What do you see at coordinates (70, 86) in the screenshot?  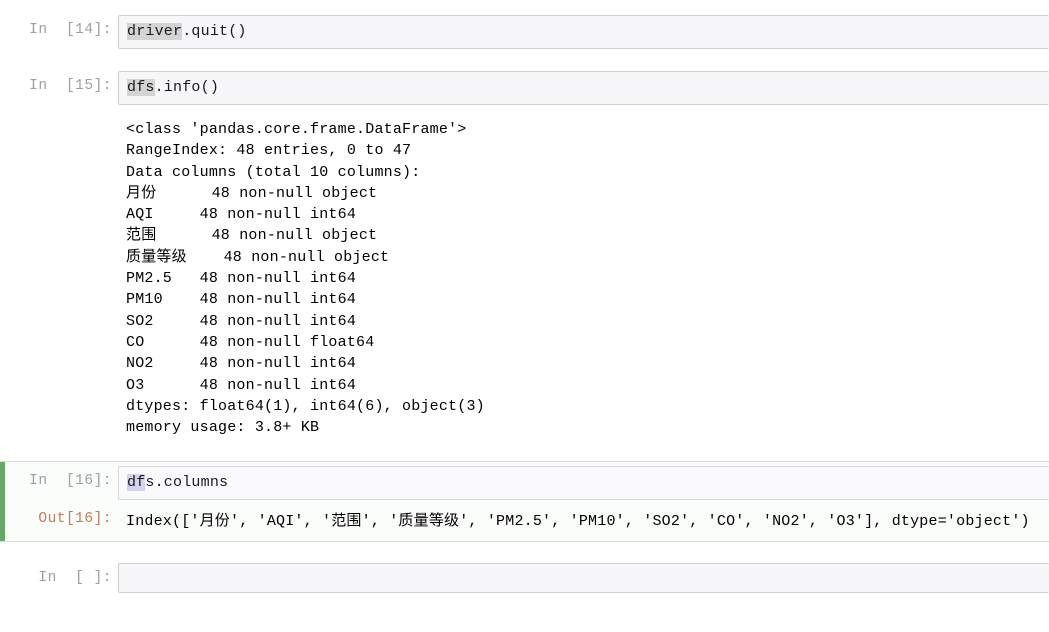 I see `input-prompt-15: In [15]:` at bounding box center [70, 86].